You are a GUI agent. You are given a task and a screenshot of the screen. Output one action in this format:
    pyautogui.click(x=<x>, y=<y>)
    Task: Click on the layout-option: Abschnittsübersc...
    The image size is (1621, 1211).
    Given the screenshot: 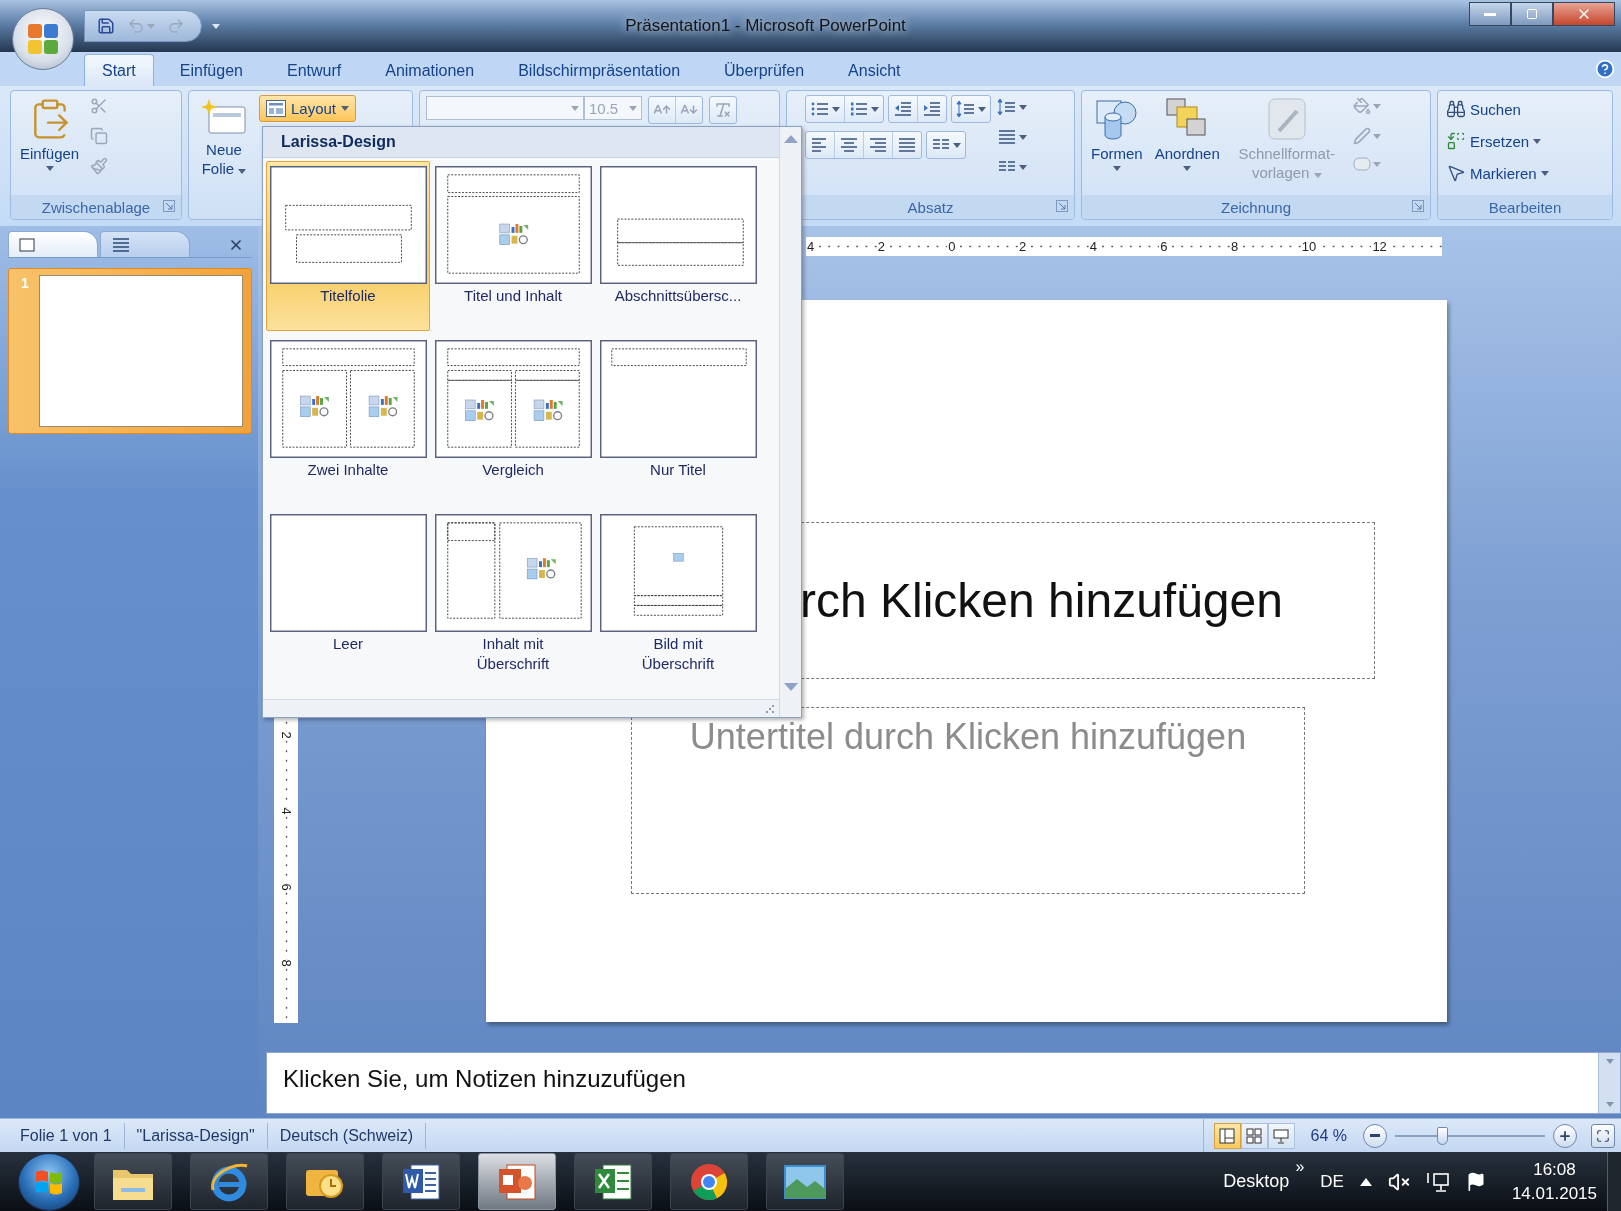 What is the action you would take?
    pyautogui.click(x=678, y=246)
    